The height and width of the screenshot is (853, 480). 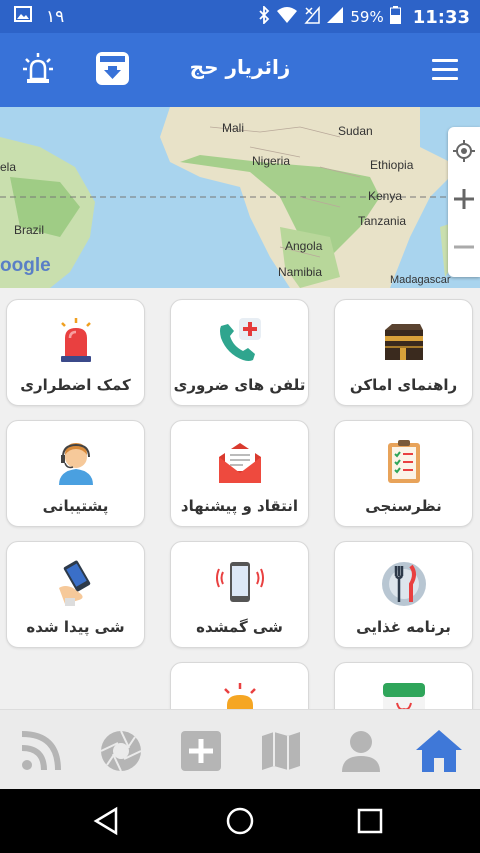 What do you see at coordinates (23, 16) in the screenshot?
I see `gallery-notification-icon` at bounding box center [23, 16].